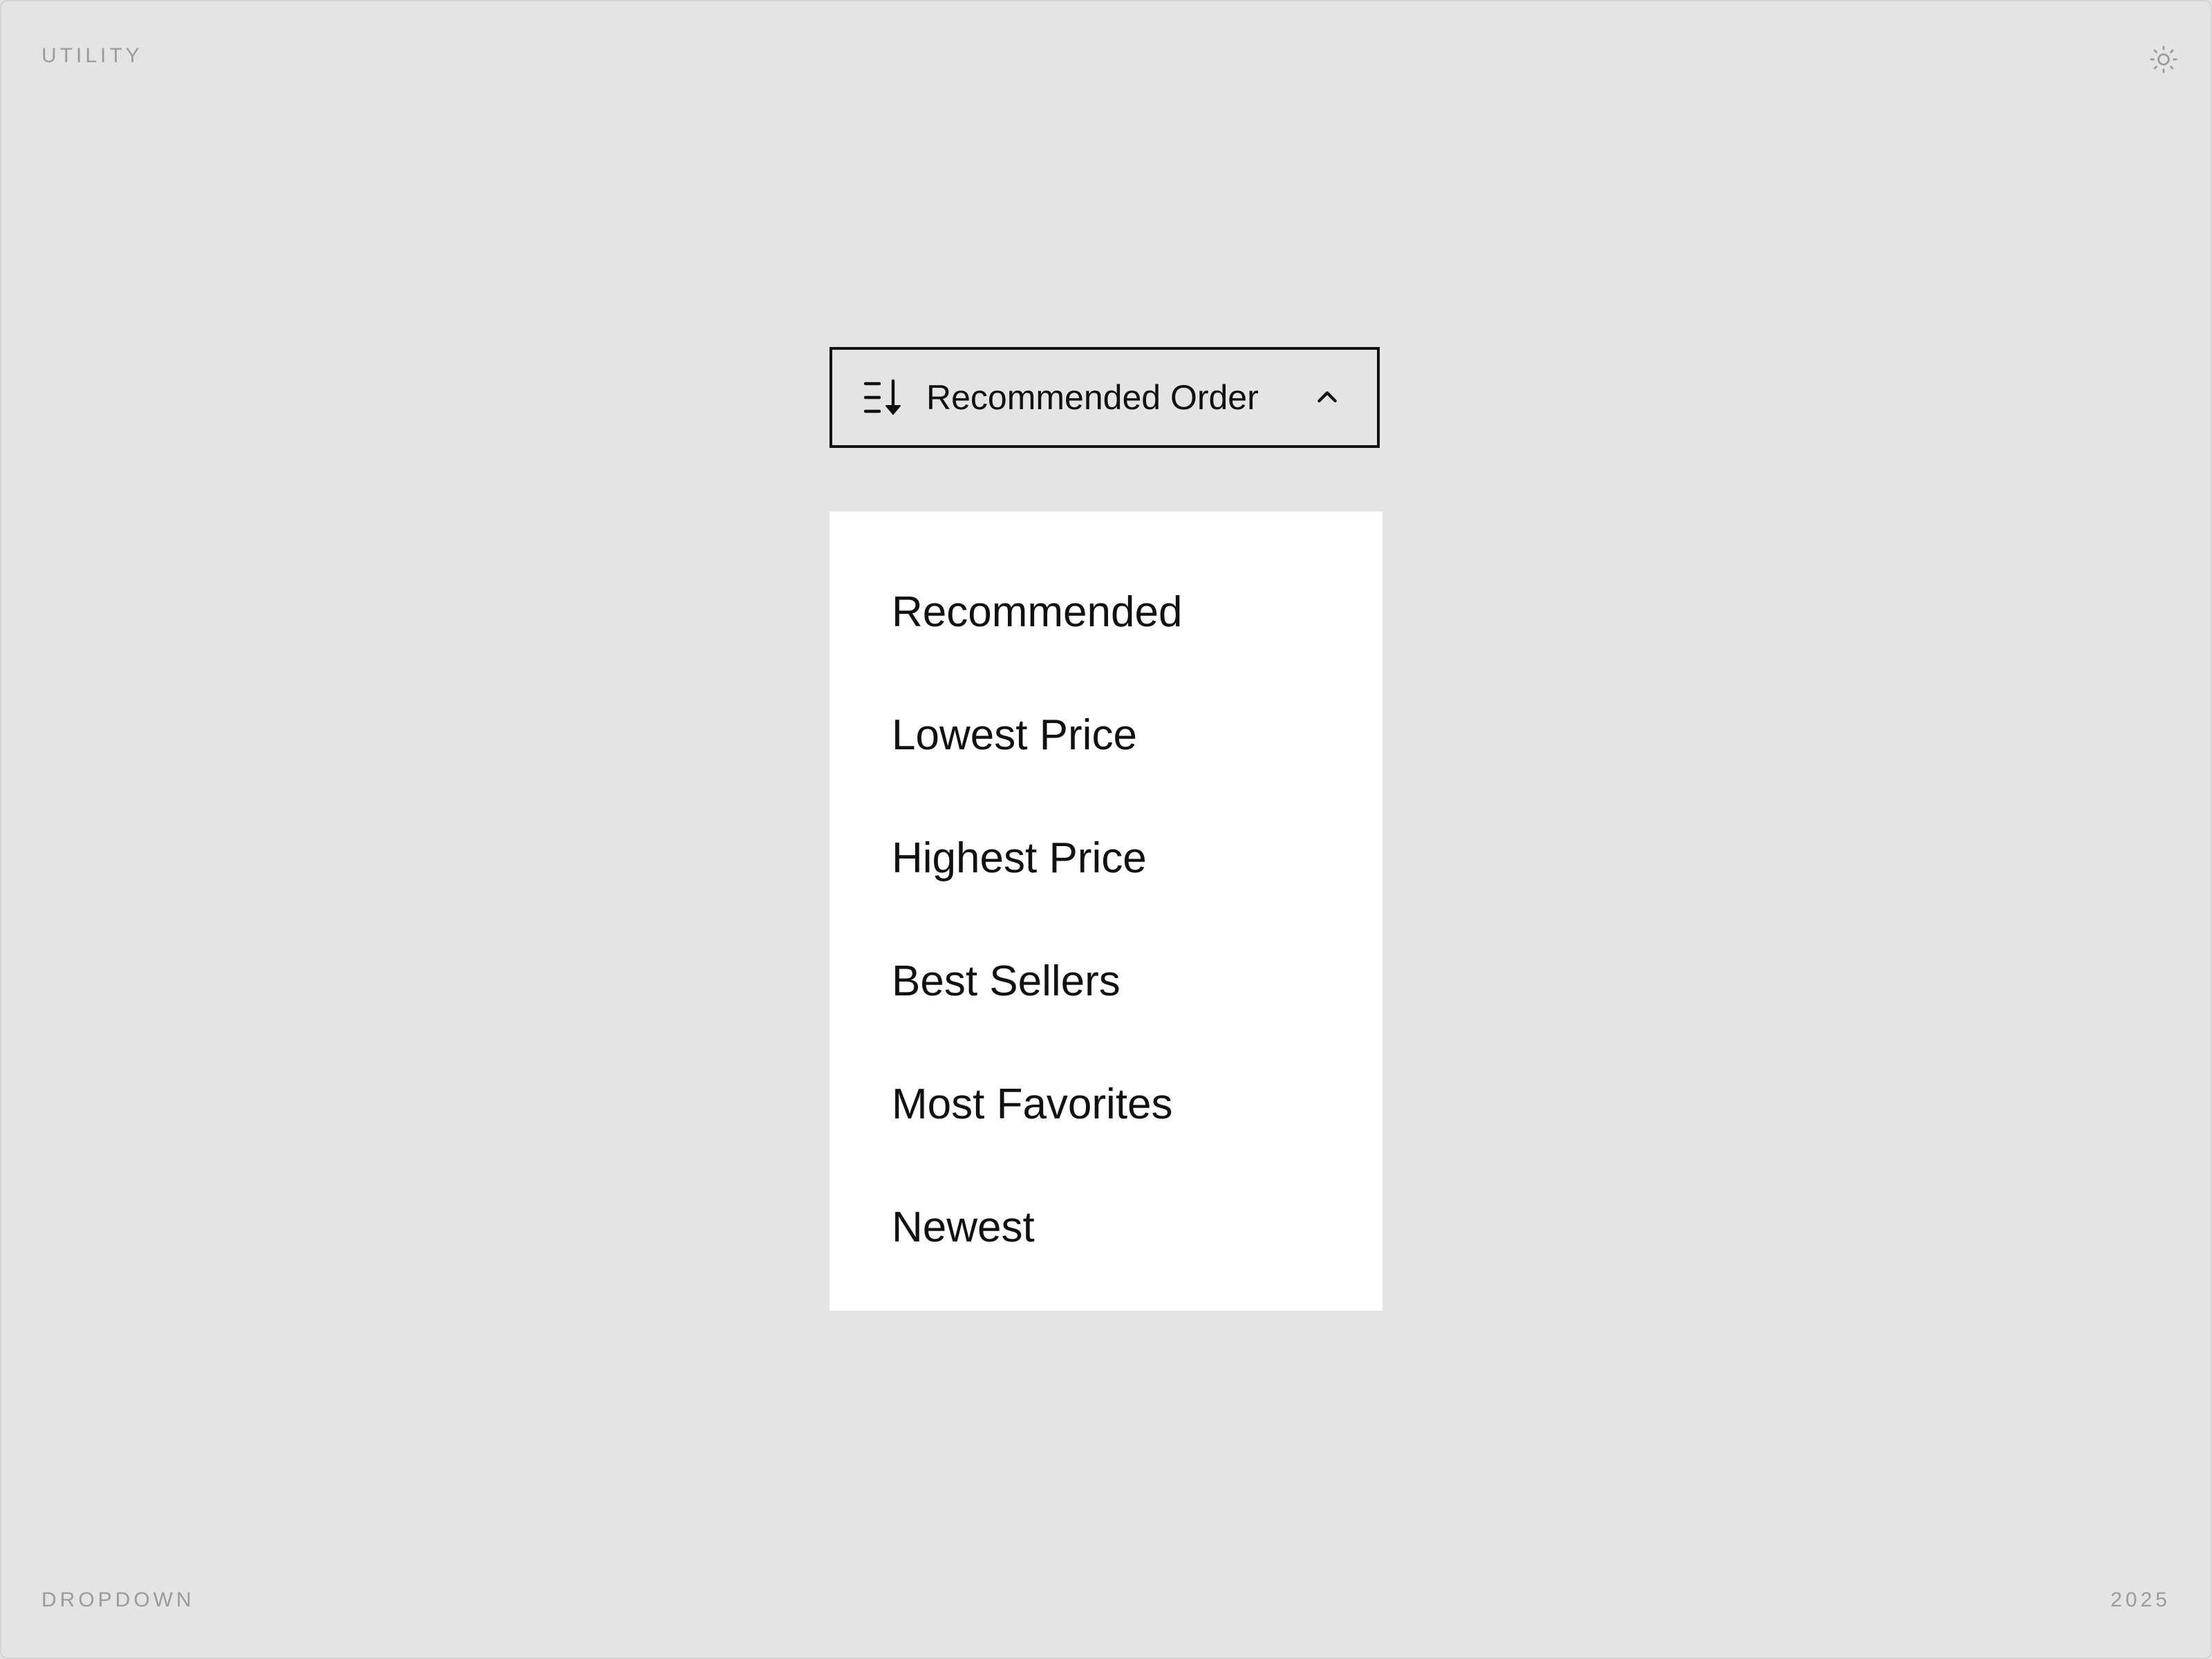 The height and width of the screenshot is (1659, 2212). What do you see at coordinates (883, 398) in the screenshot?
I see `sort-descending-icon` at bounding box center [883, 398].